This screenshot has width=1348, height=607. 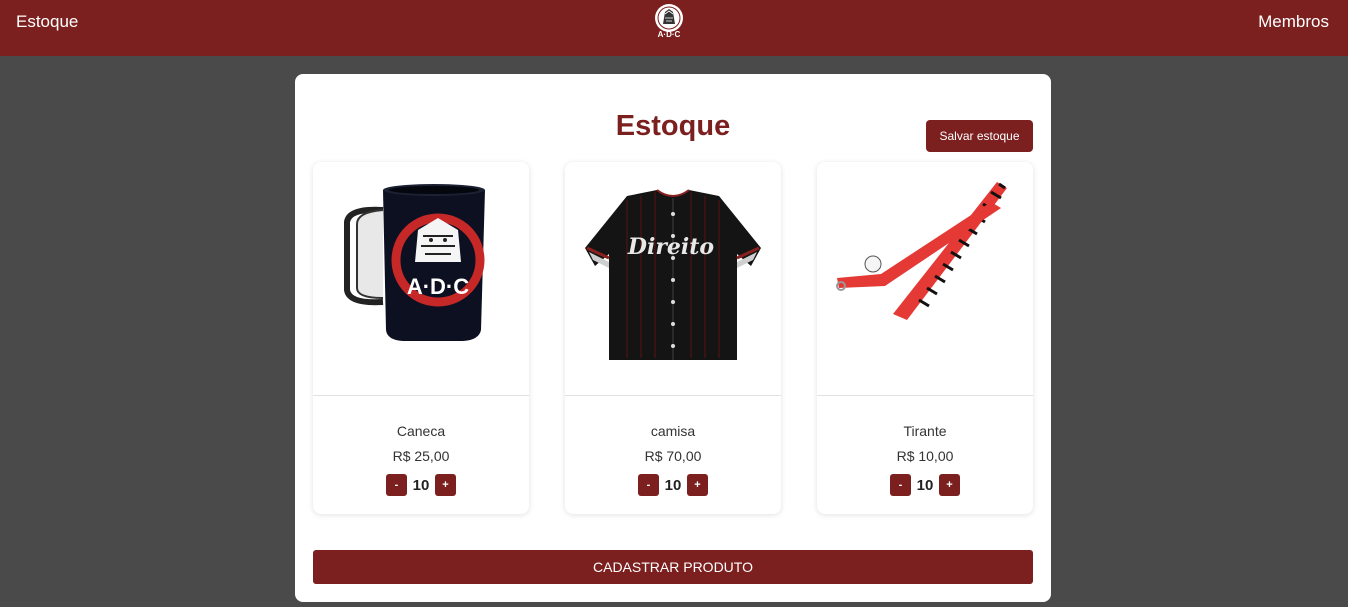 I want to click on product-card-camisa: Direito camisa R$ 70,00 - 10 +, so click(x=673, y=338).